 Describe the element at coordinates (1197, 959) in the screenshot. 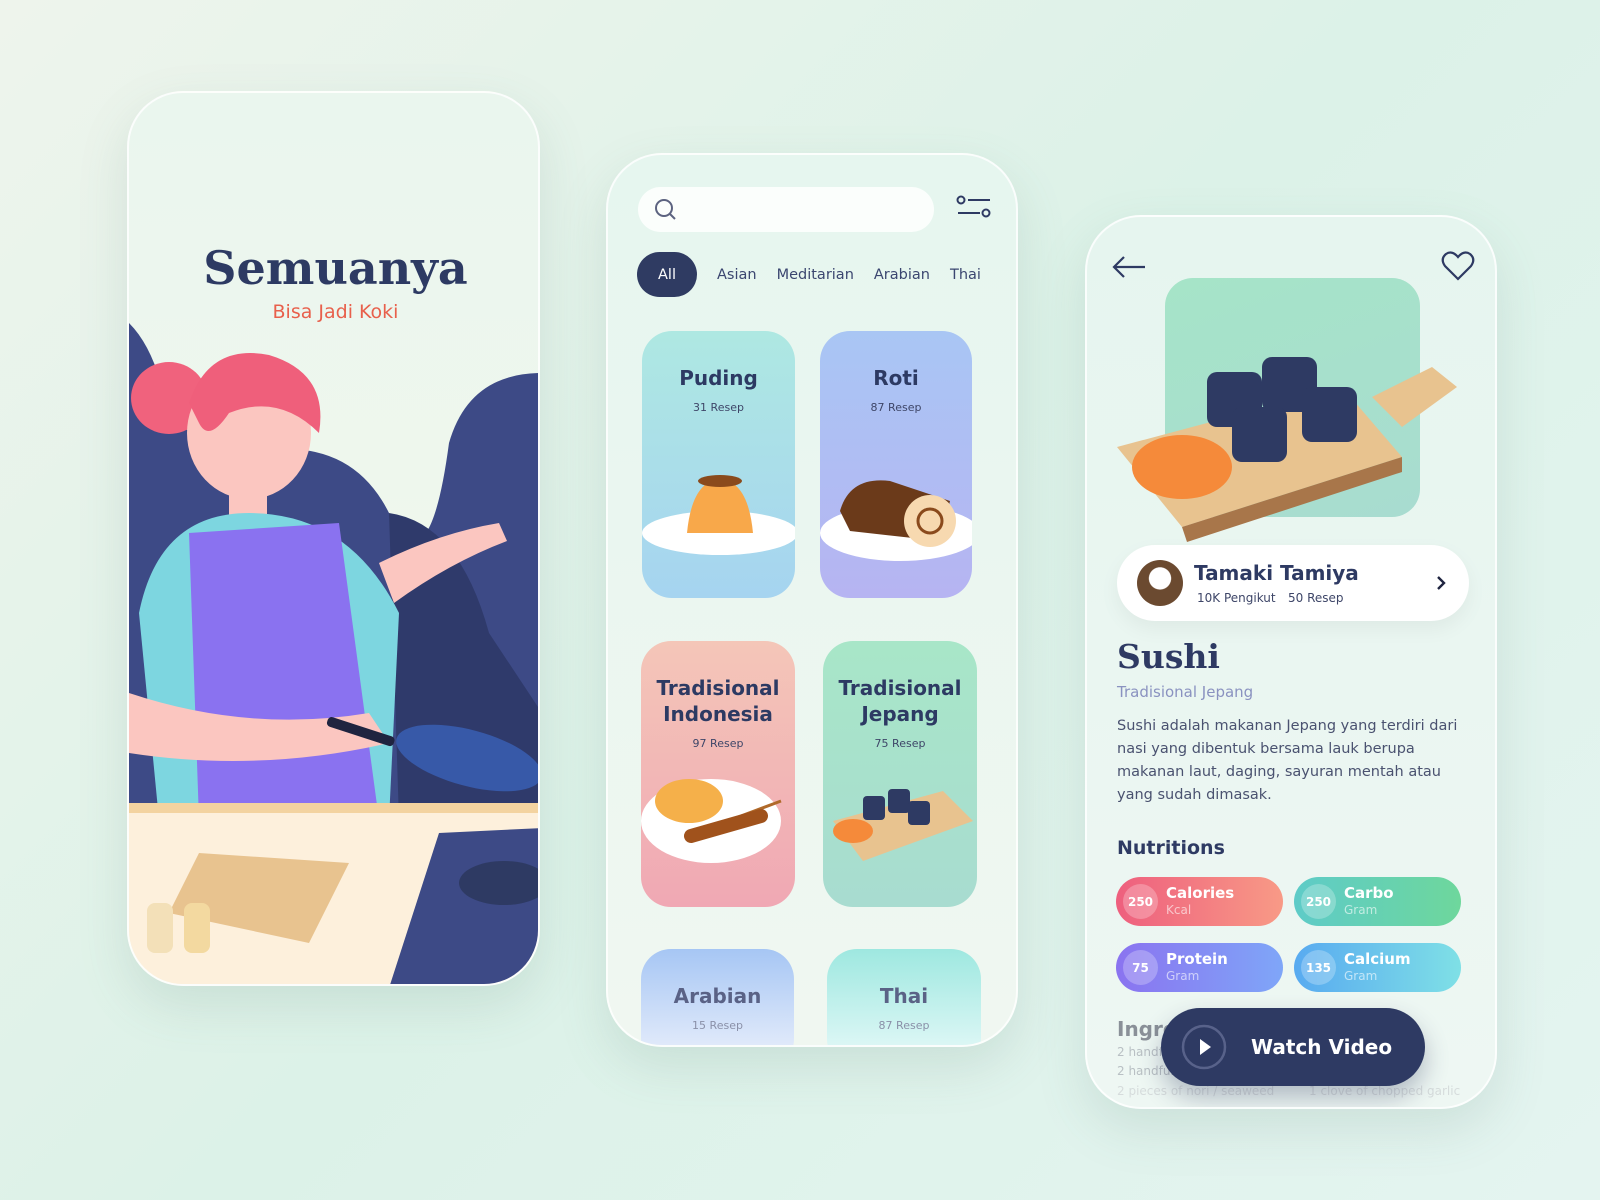

I see `nutrition-label: Protein` at that location.